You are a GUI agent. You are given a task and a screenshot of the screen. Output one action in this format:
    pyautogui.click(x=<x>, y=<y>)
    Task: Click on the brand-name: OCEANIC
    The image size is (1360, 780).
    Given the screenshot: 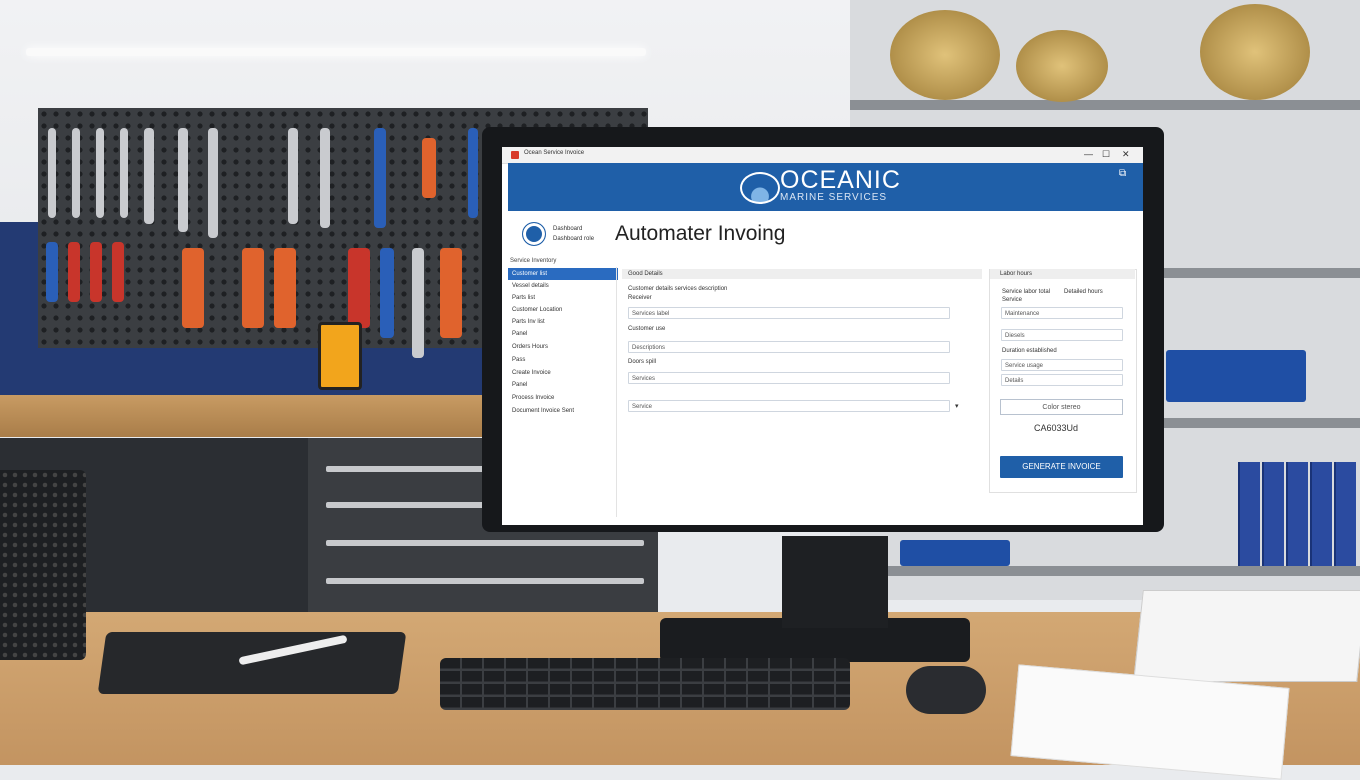 What is the action you would take?
    pyautogui.click(x=840, y=180)
    